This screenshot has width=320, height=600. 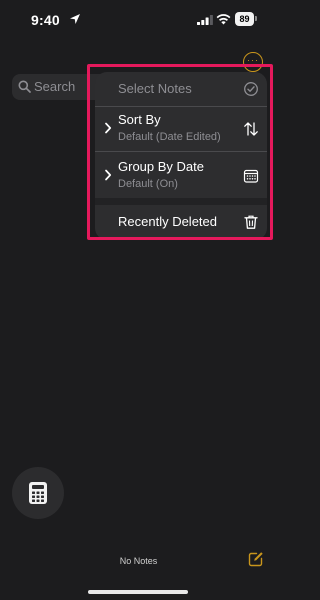 What do you see at coordinates (244, 19) in the screenshot?
I see `battery-icon: 89` at bounding box center [244, 19].